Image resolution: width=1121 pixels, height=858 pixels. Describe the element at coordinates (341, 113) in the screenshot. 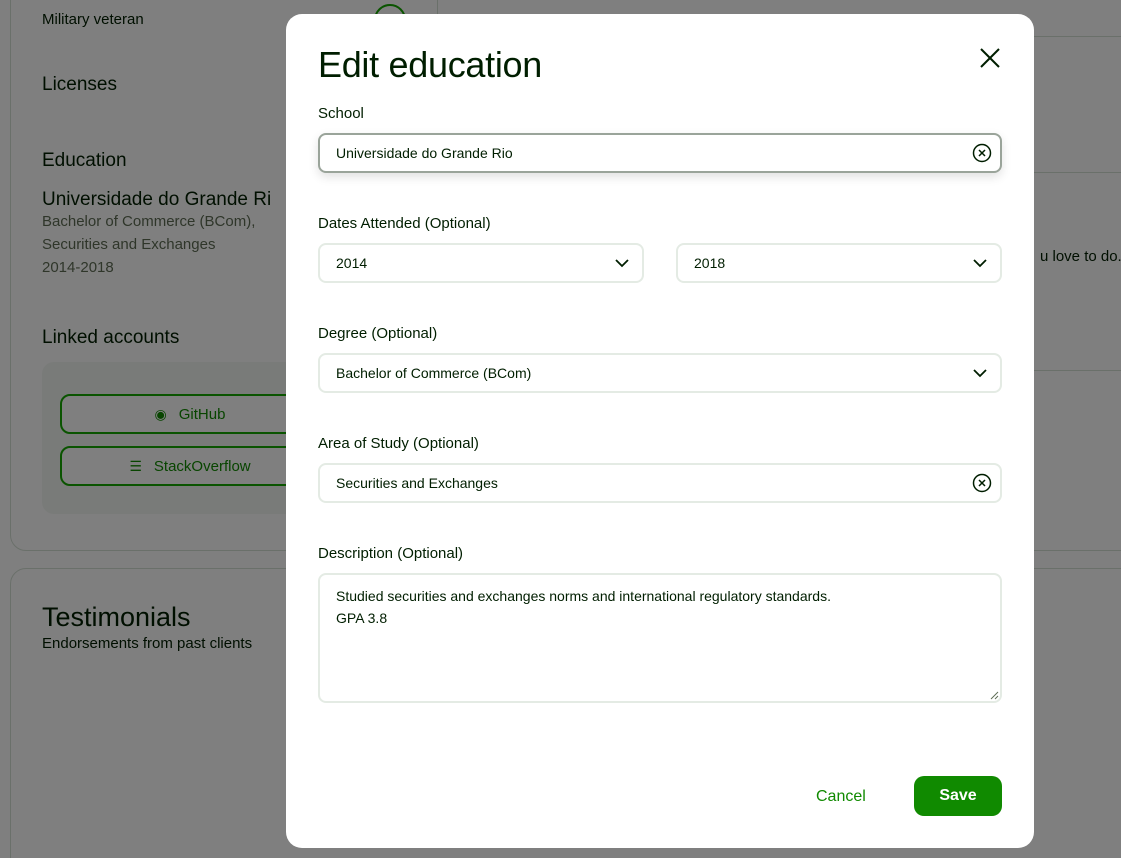

I see `school-label: School` at that location.